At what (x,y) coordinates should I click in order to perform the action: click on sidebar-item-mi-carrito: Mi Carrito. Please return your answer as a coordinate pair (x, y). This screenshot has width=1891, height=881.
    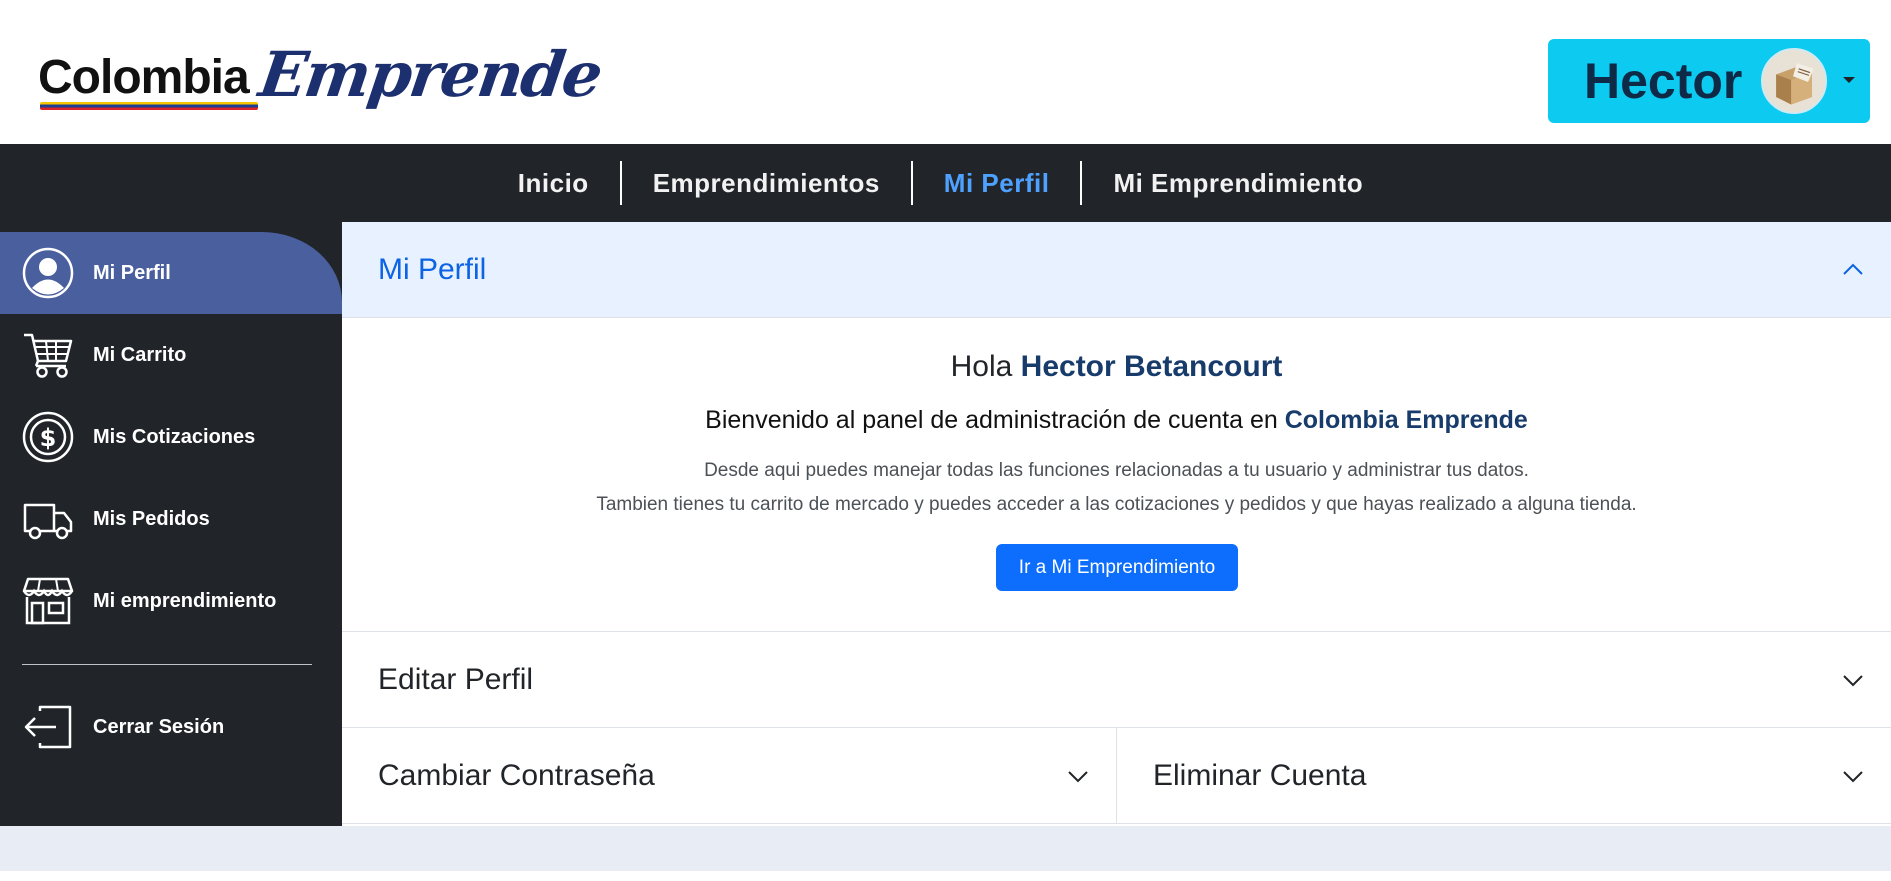
    Looking at the image, I should click on (171, 355).